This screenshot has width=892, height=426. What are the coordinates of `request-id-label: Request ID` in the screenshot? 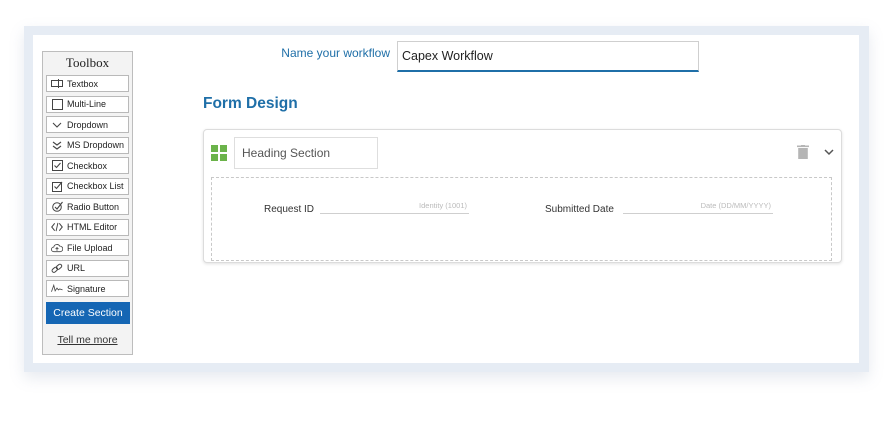 It's located at (289, 209).